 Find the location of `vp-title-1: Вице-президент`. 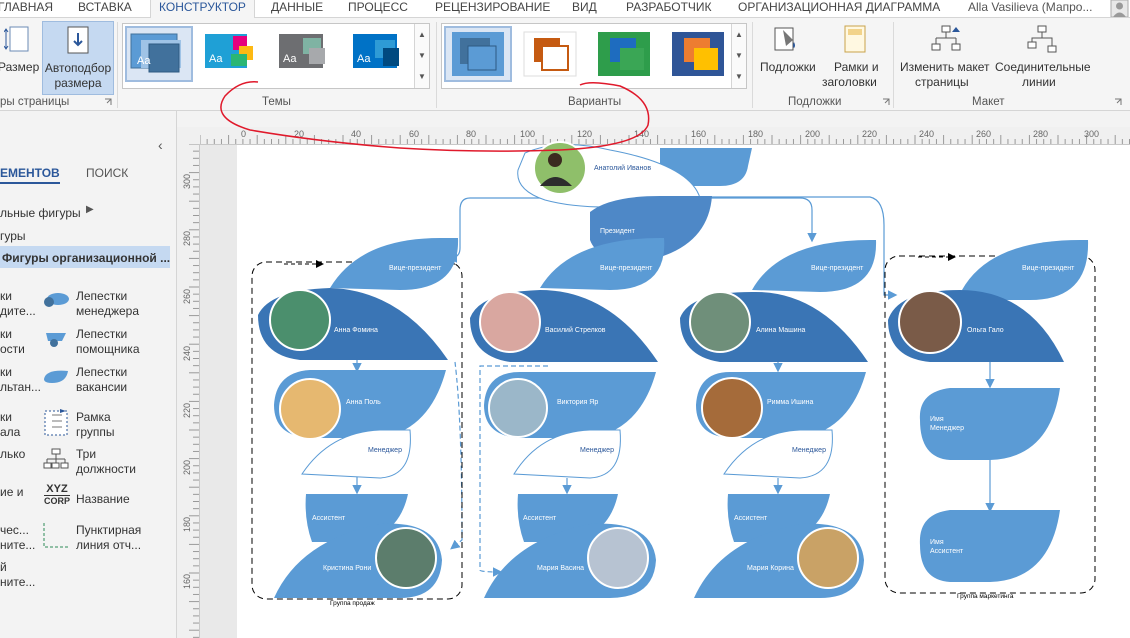

vp-title-1: Вице-президент is located at coordinates (415, 268).